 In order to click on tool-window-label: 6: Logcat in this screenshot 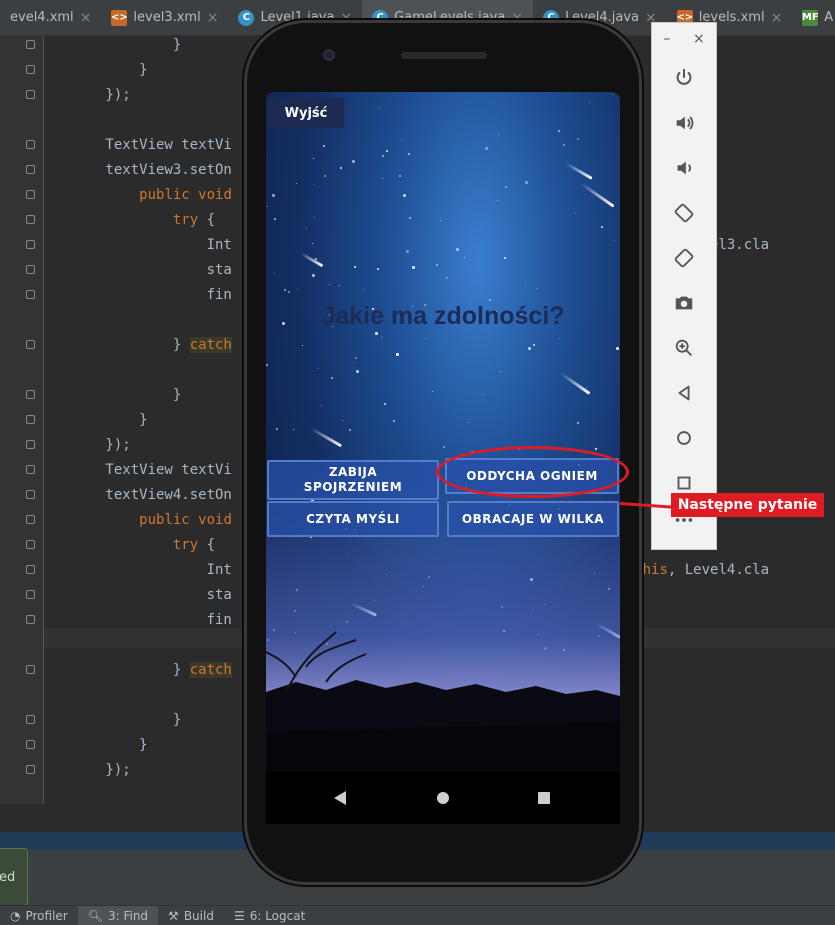, I will do `click(277, 915)`.